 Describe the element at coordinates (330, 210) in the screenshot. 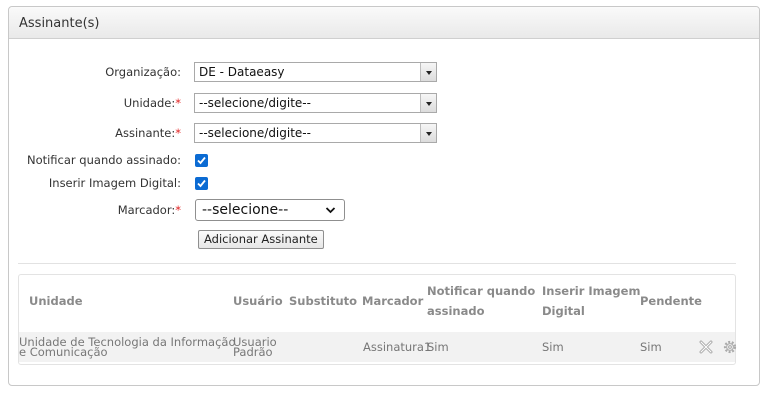

I see `chevron-down-icon` at that location.